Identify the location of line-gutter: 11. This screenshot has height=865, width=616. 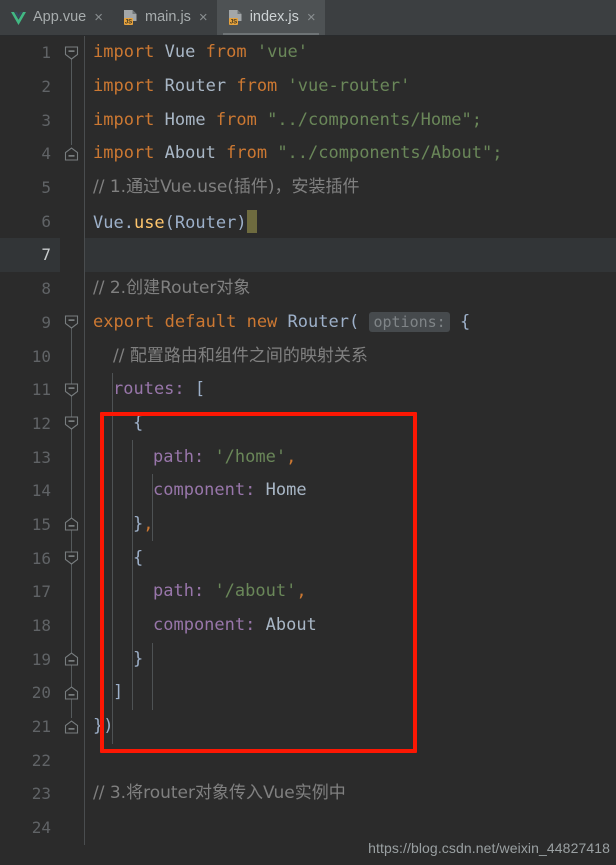
(30, 390).